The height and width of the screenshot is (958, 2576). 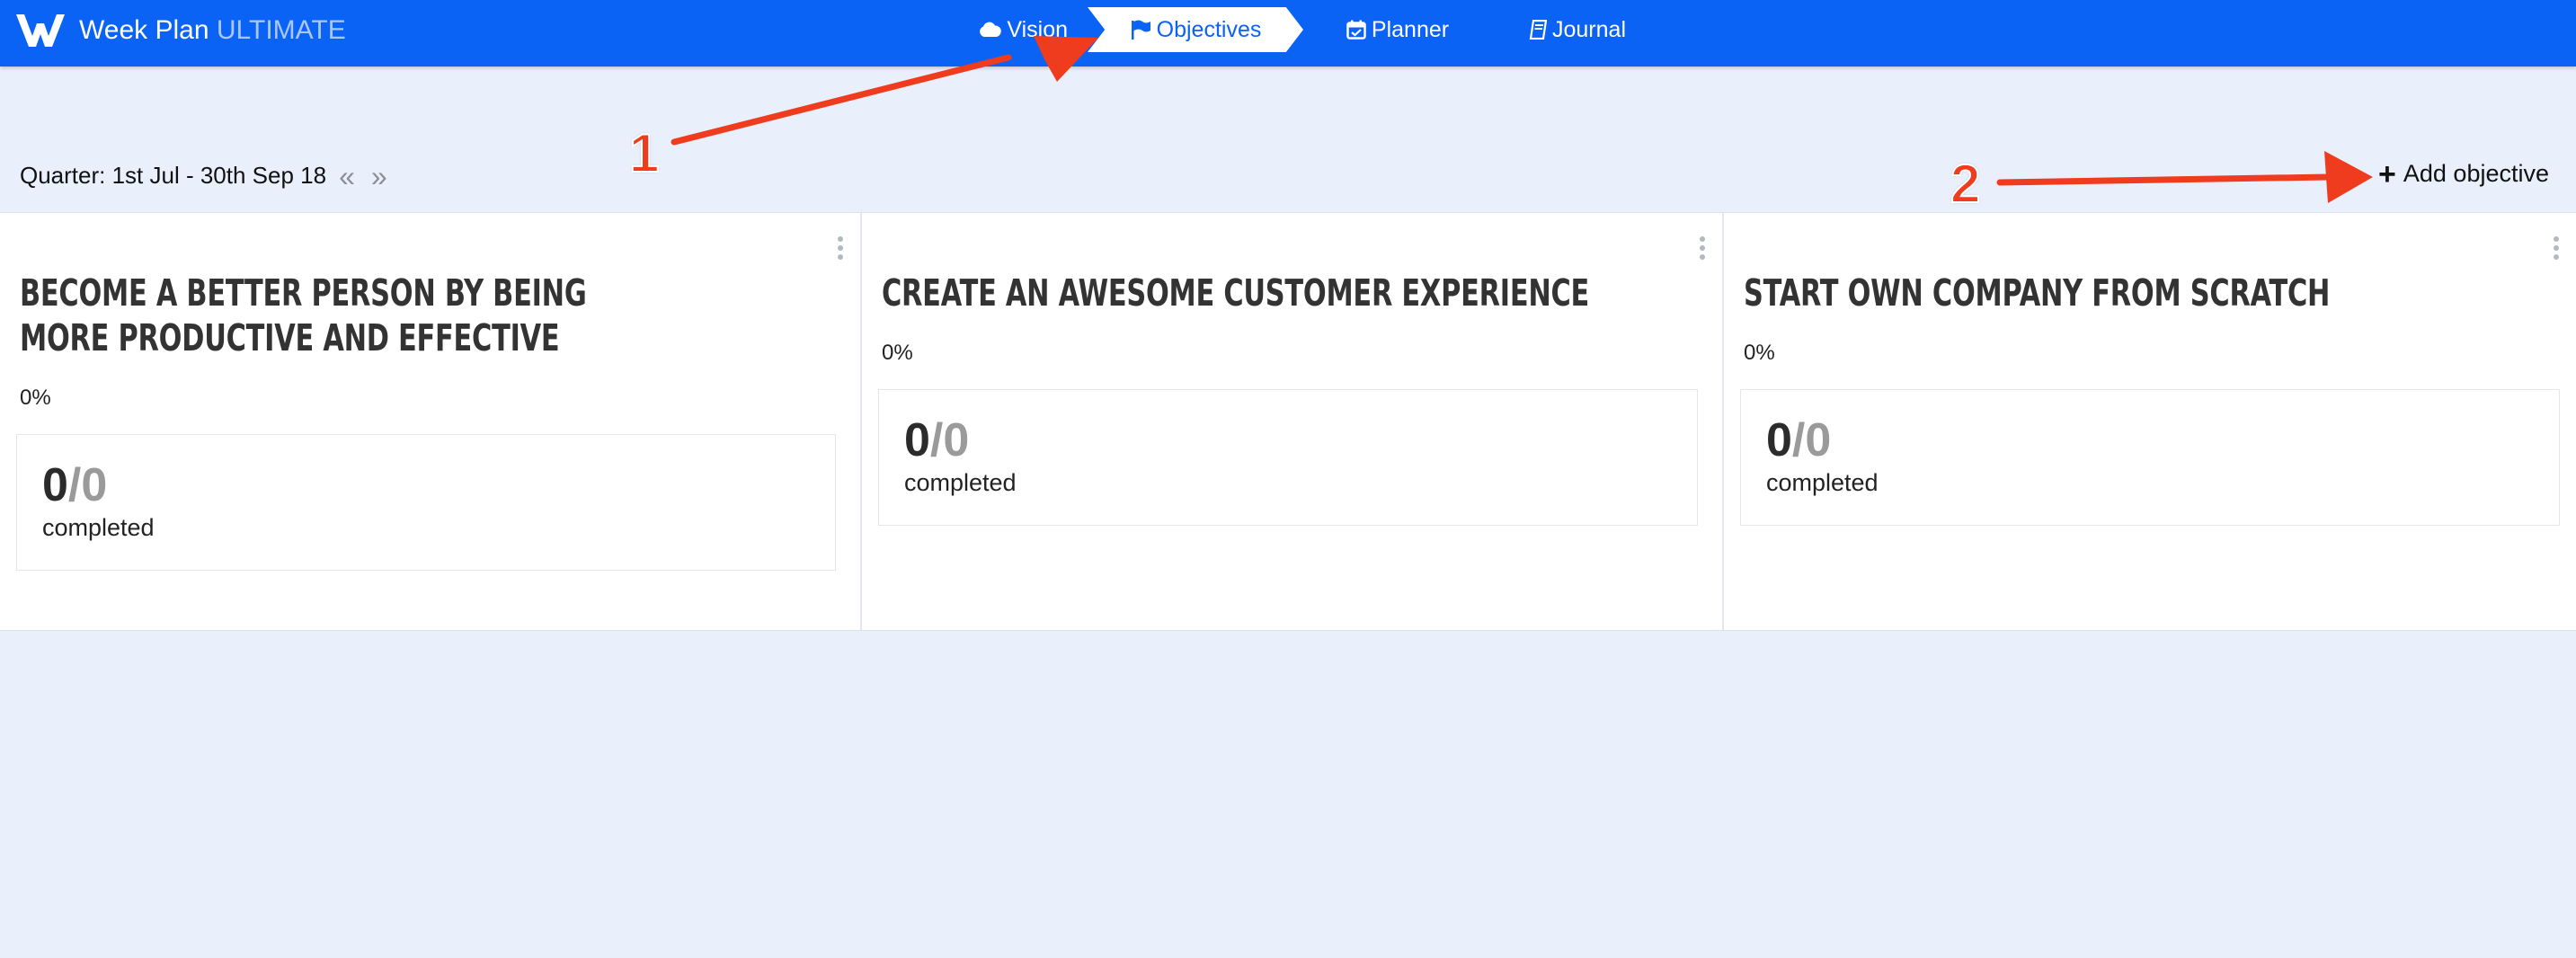 What do you see at coordinates (1965, 184) in the screenshot?
I see `annotation-label-2: 2` at bounding box center [1965, 184].